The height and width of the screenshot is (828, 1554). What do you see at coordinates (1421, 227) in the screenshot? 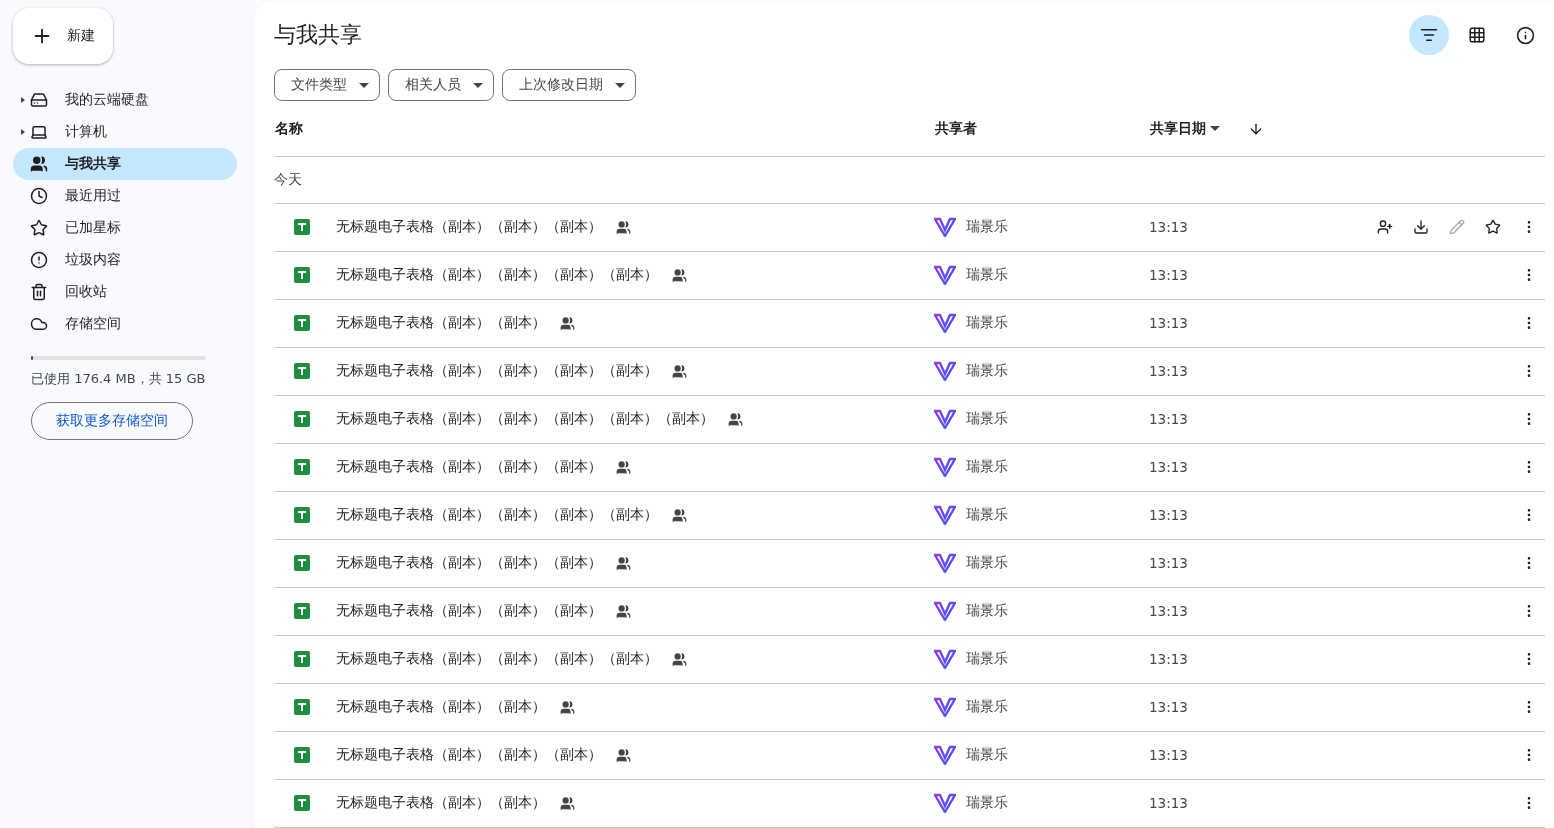
I see `download-icon` at bounding box center [1421, 227].